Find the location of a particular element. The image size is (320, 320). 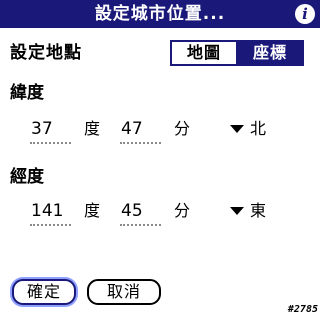

longitude-minutes-unit: 分 is located at coordinates (182, 210).